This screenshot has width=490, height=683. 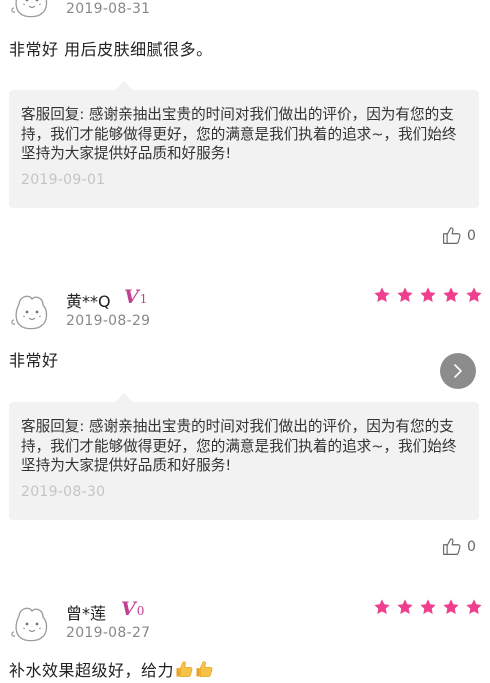 I want to click on reply-date: 2019-08-30, so click(x=63, y=492).